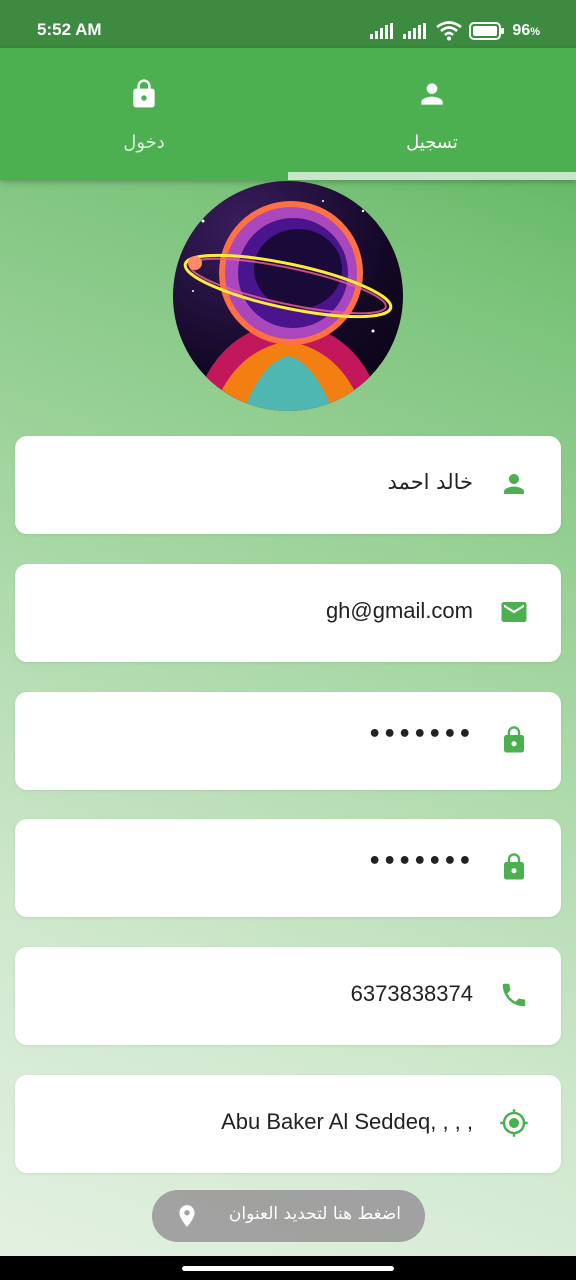  I want to click on phone-icon, so click(514, 995).